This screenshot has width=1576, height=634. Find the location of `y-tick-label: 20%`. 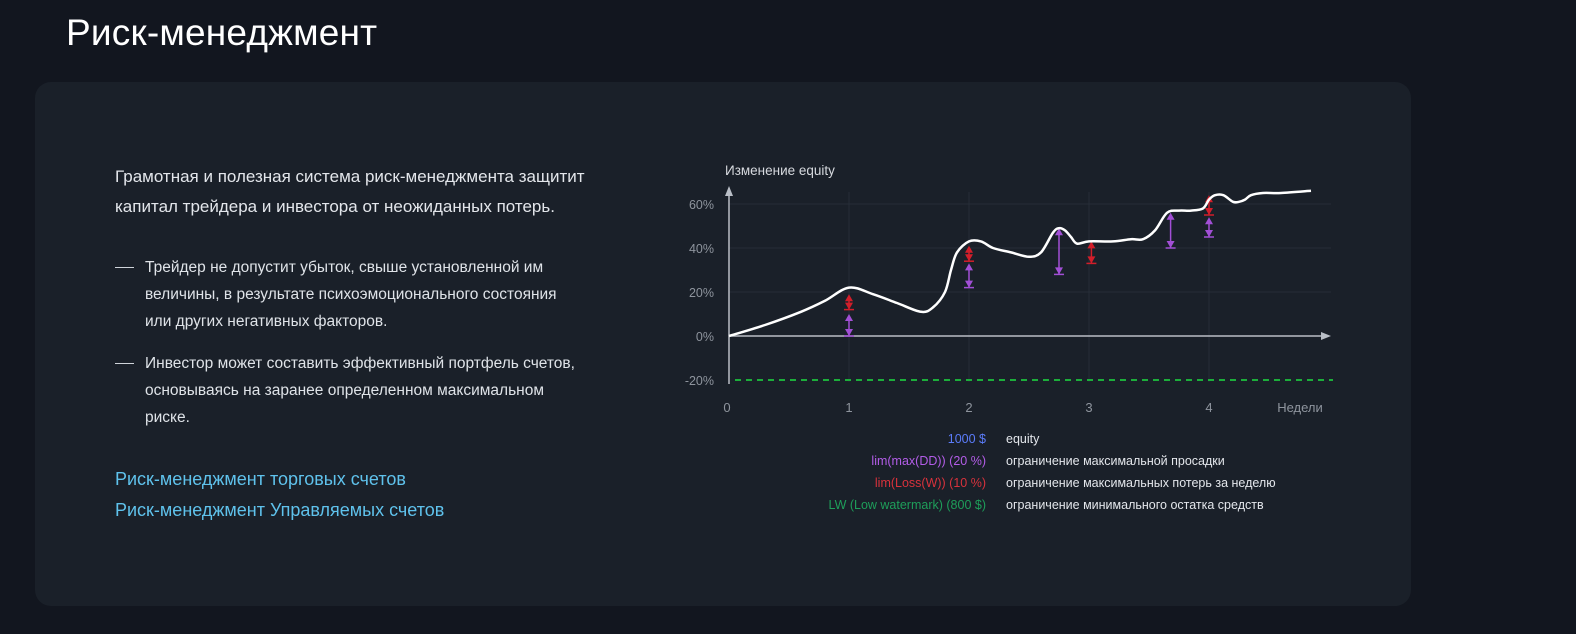

y-tick-label: 20% is located at coordinates (701, 293).